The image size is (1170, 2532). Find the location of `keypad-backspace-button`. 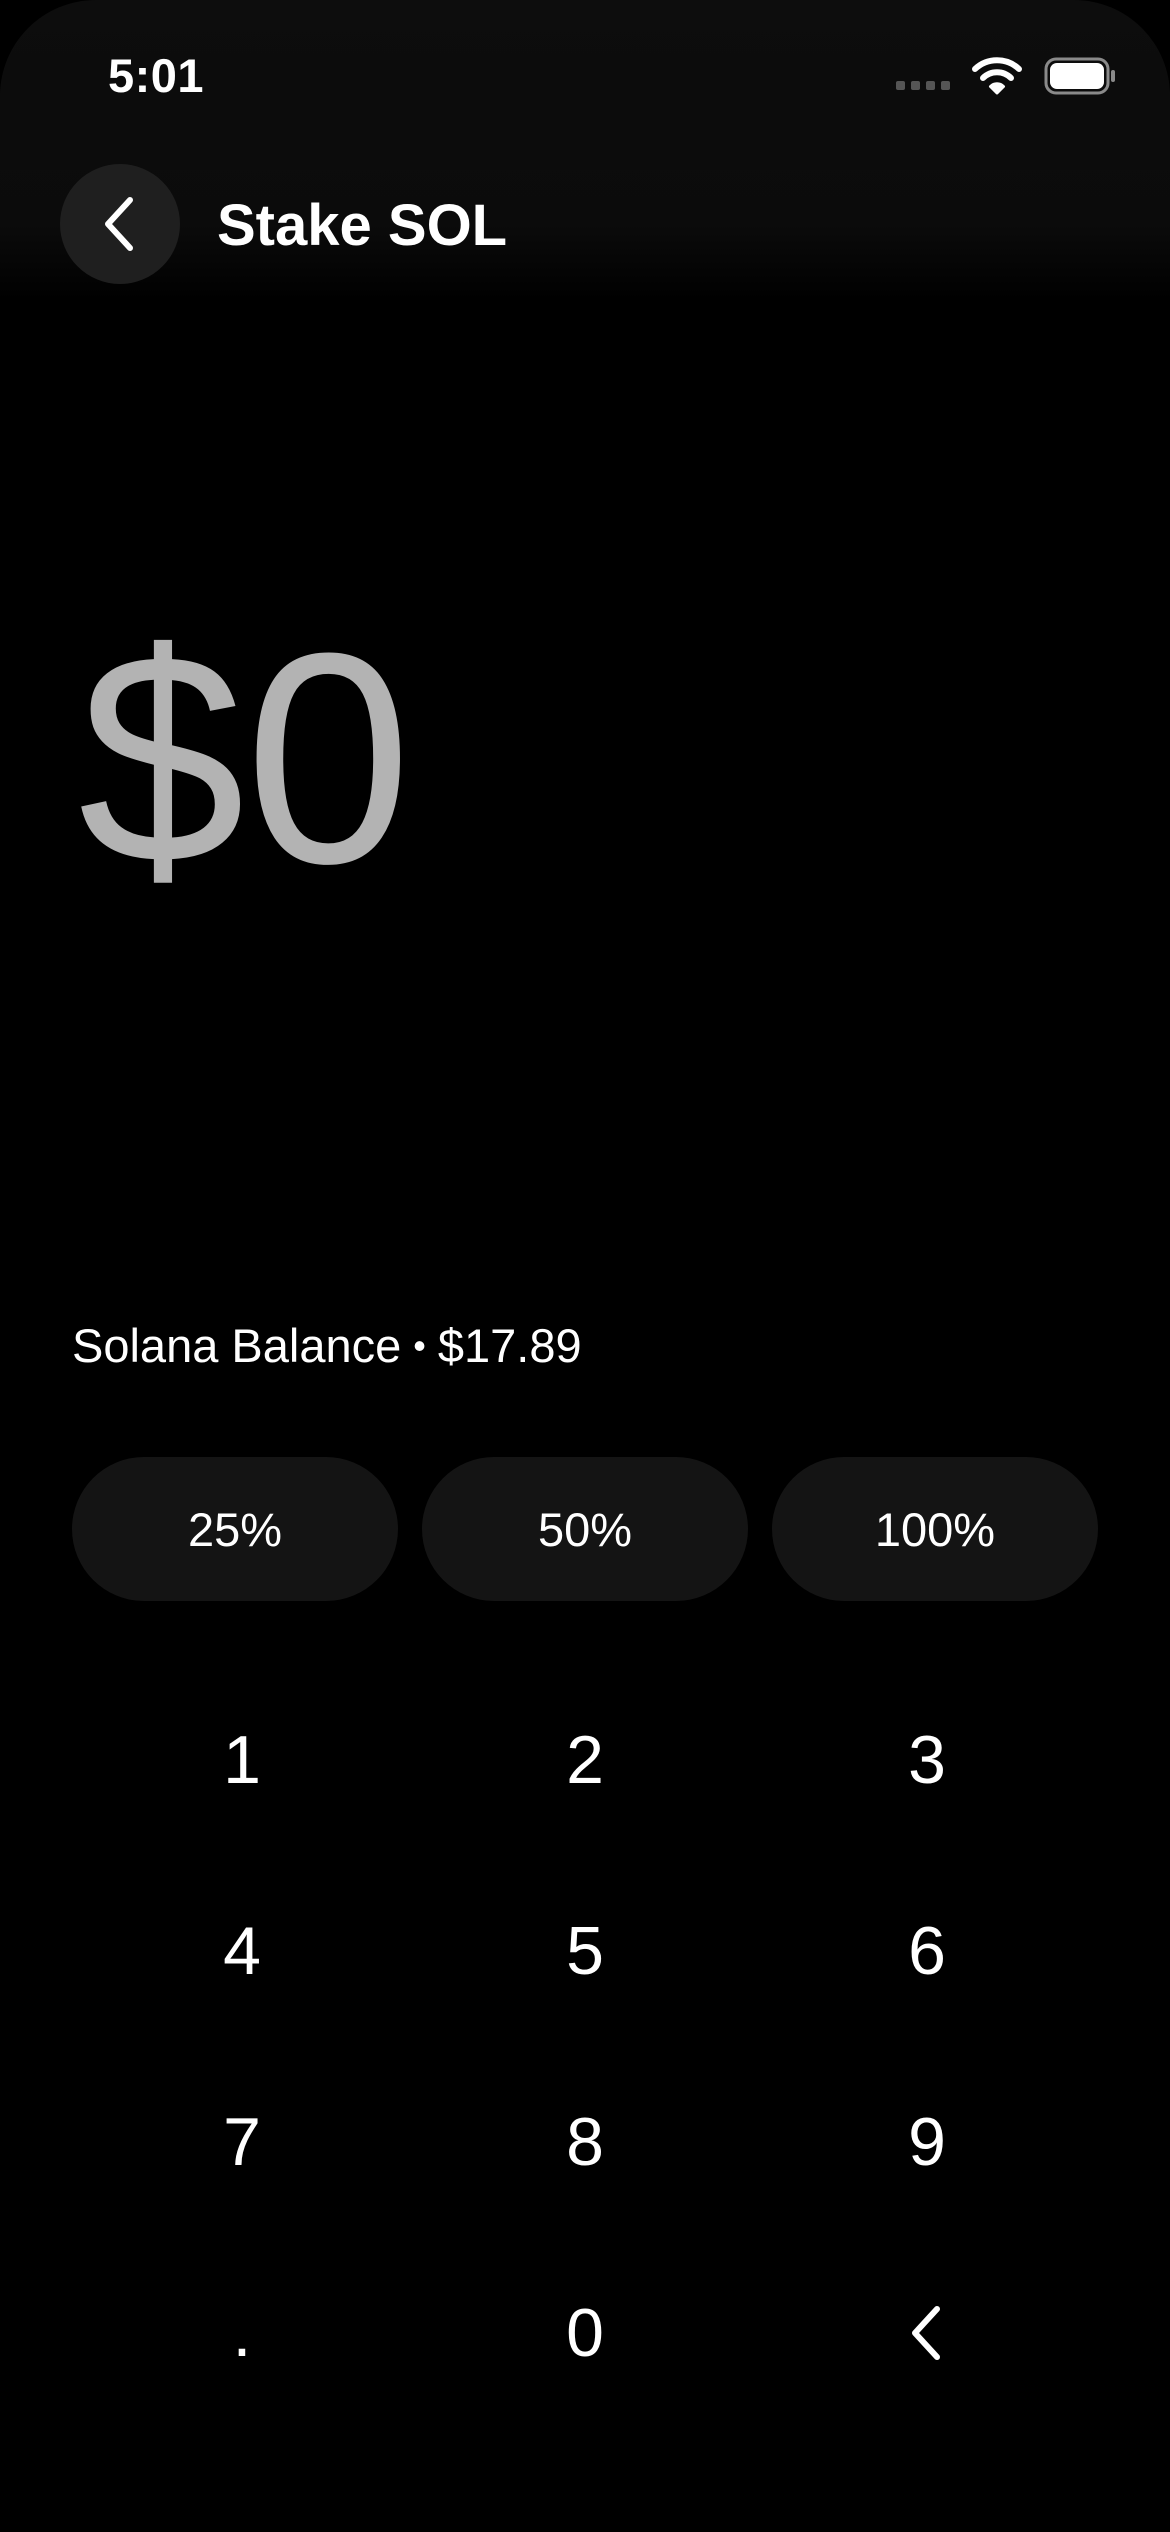

keypad-backspace-button is located at coordinates (927, 2333).